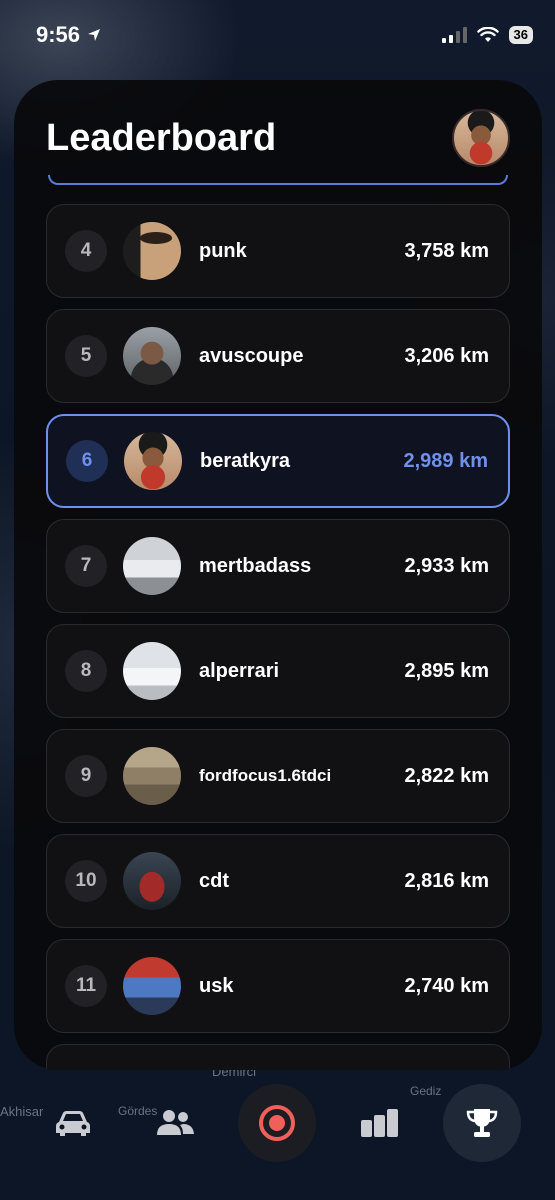  What do you see at coordinates (446, 670) in the screenshot?
I see `distance-value: 2,895 km` at bounding box center [446, 670].